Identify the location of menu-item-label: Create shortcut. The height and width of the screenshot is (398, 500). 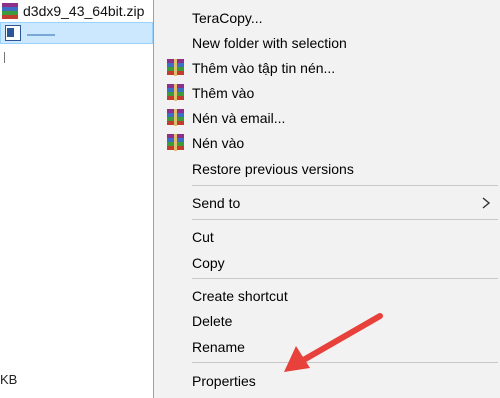
(240, 295).